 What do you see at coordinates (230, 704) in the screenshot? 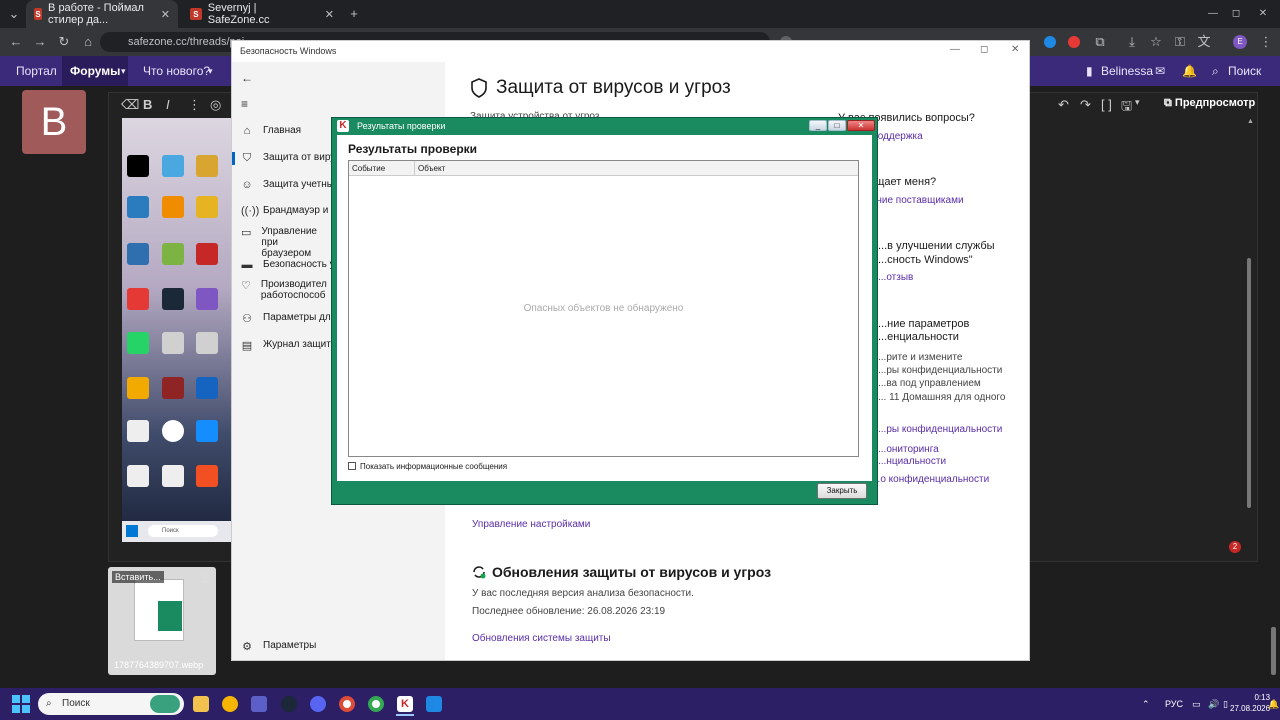
I see `weather-icon` at bounding box center [230, 704].